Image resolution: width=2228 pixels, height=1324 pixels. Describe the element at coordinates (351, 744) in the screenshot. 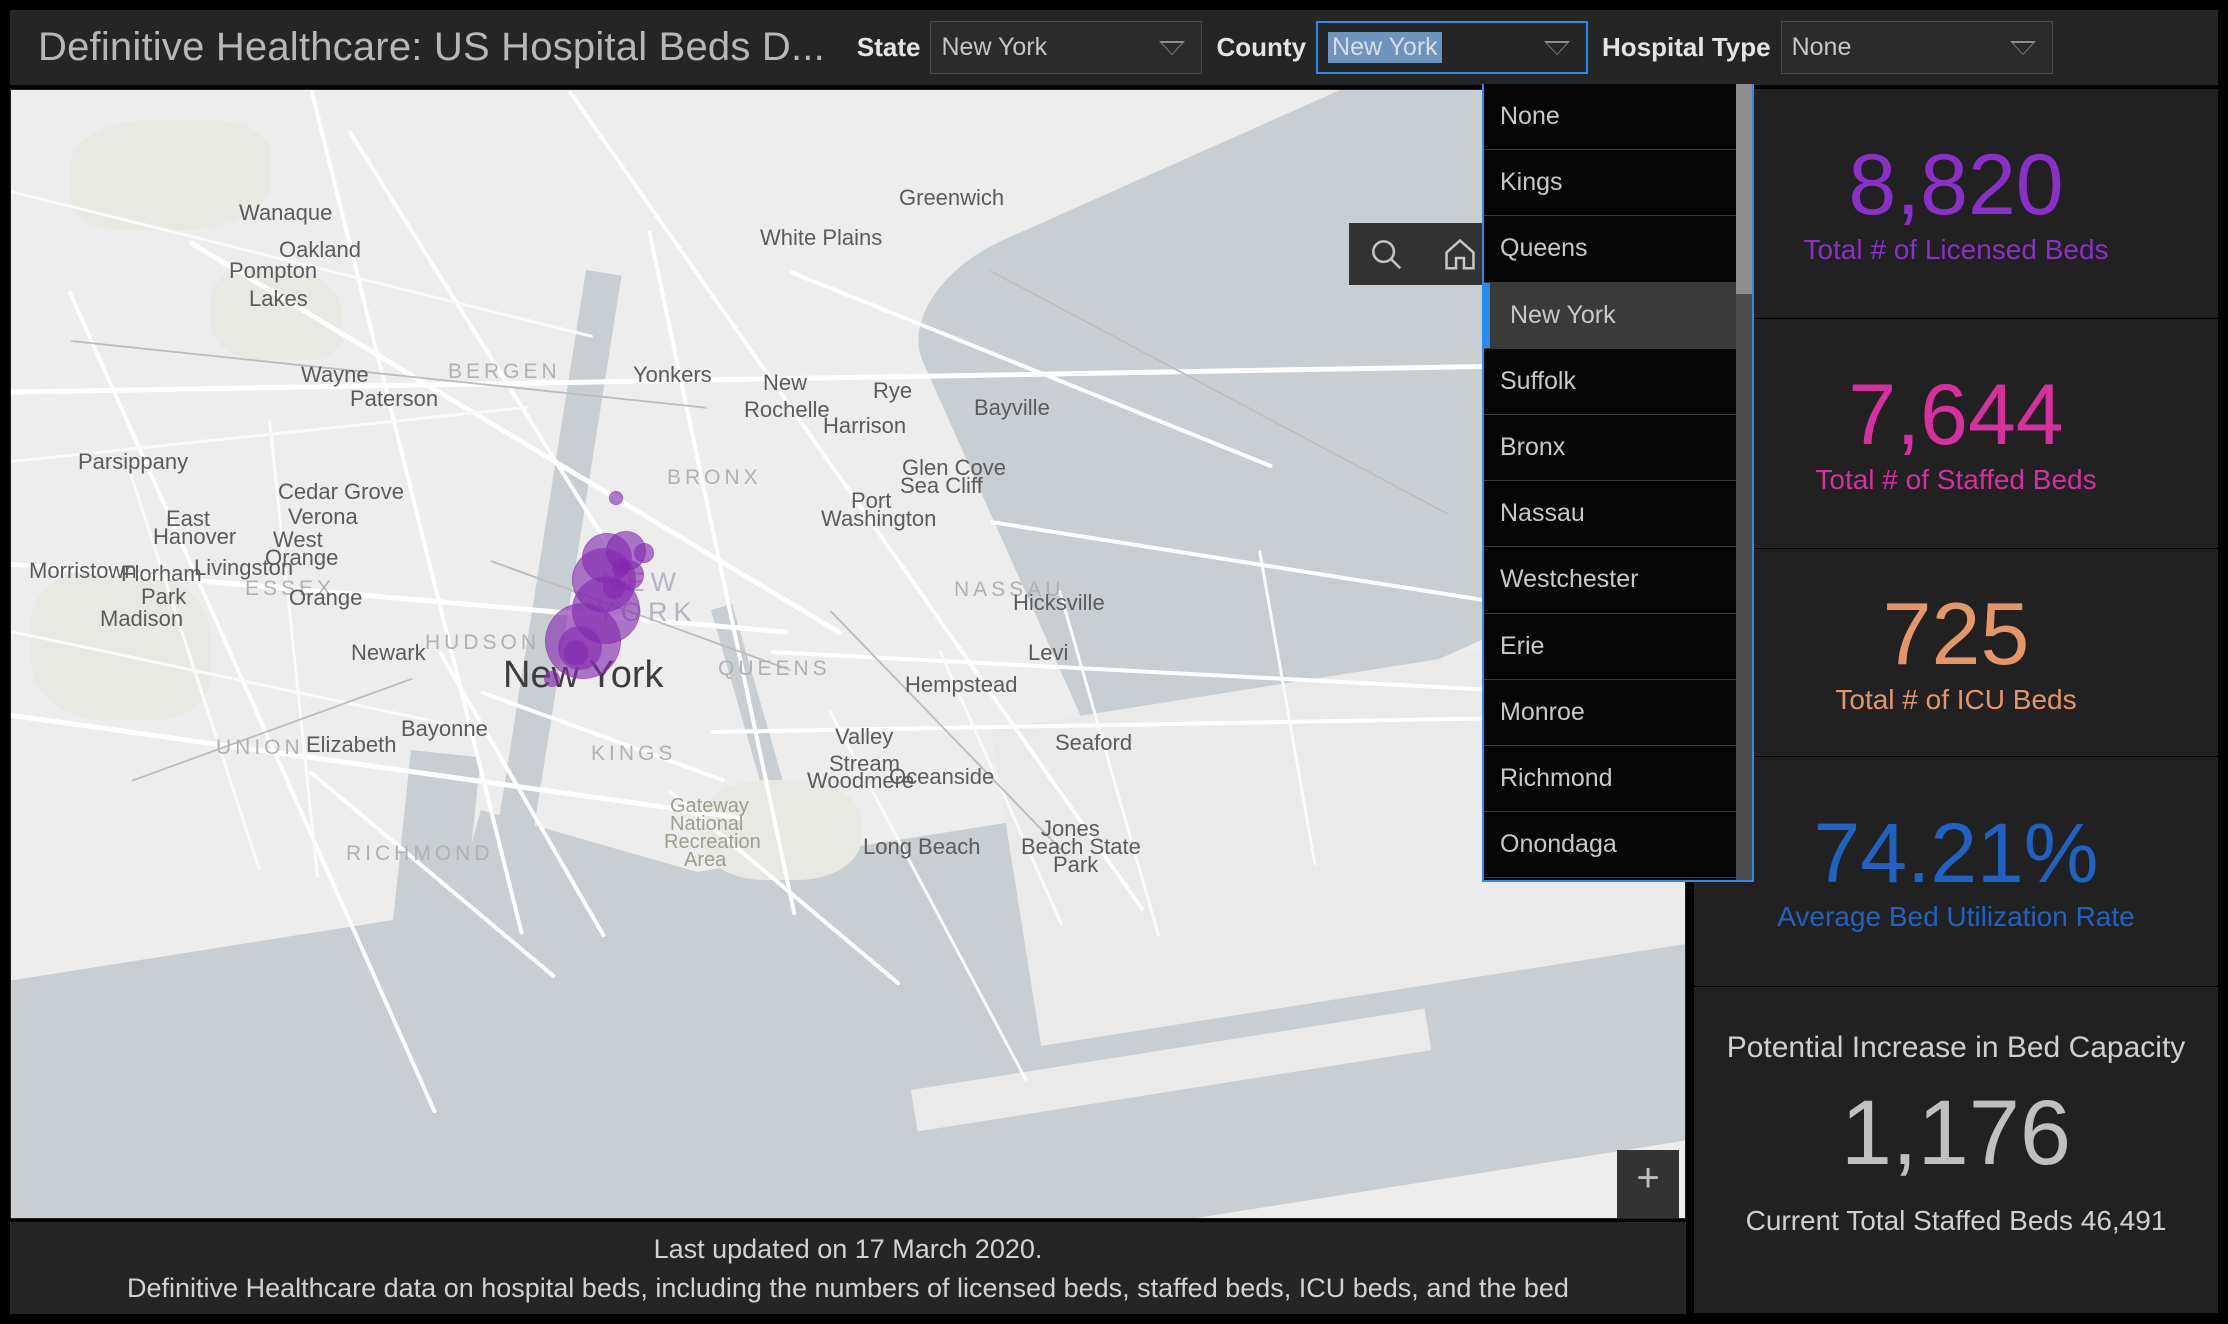

I see `map-label: Elizabeth` at that location.